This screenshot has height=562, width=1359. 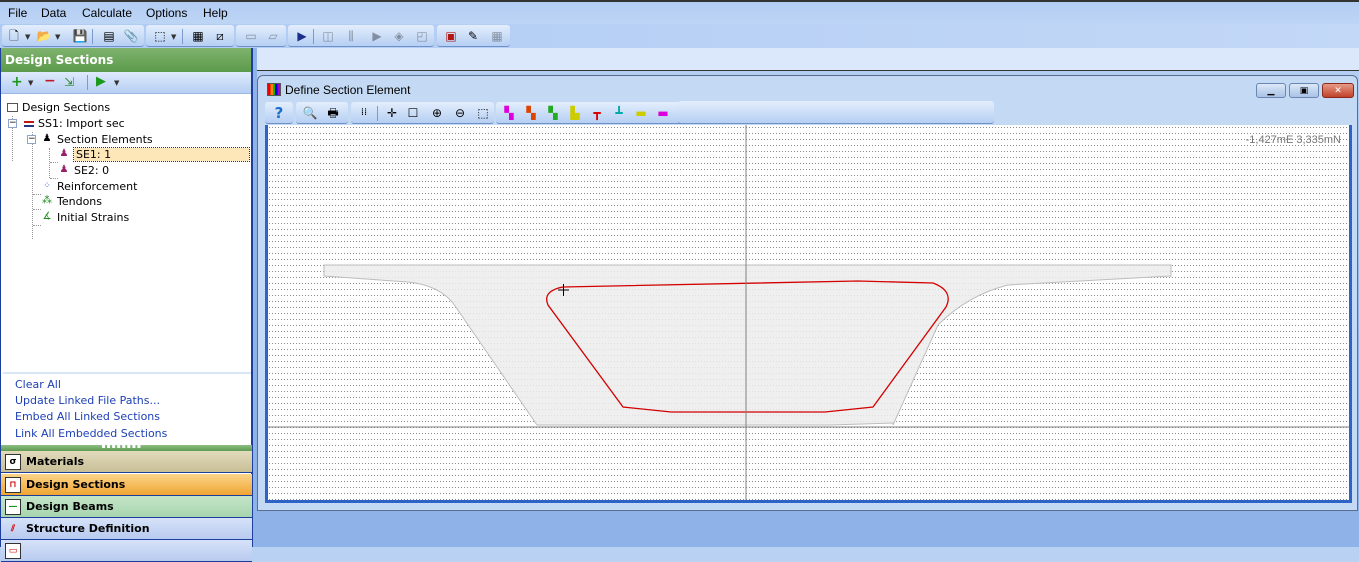 What do you see at coordinates (310, 113) in the screenshot?
I see `print-preview-icon: 🔍` at bounding box center [310, 113].